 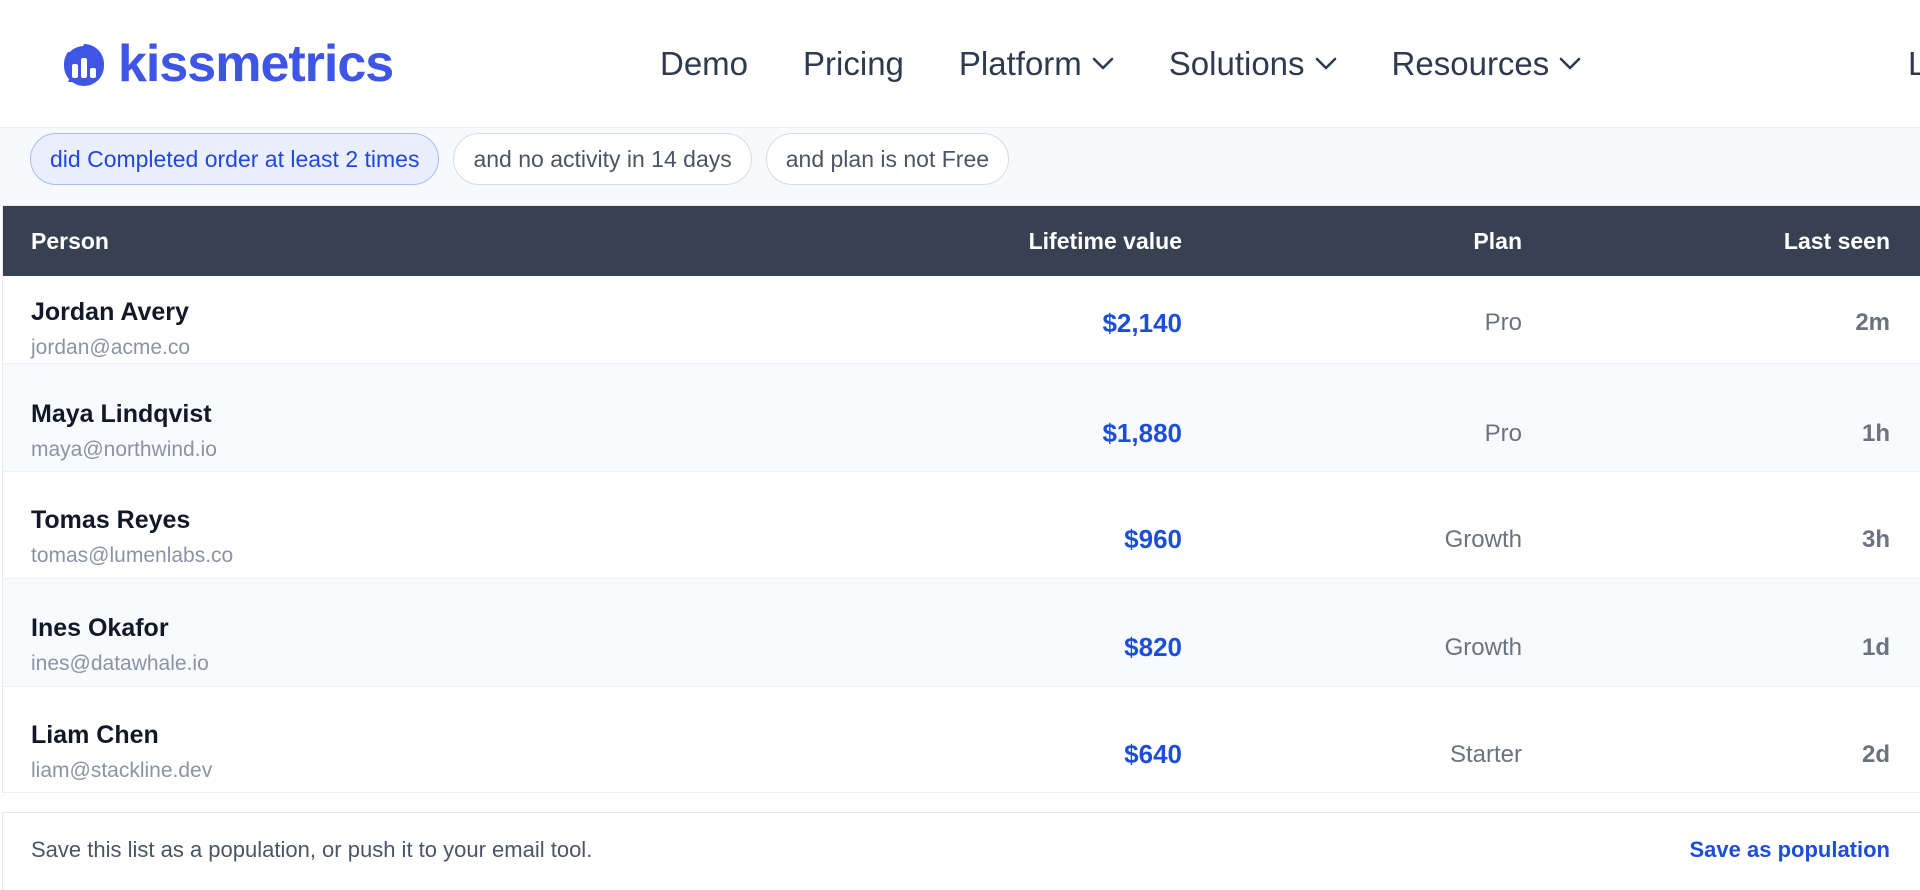 I want to click on filter-chip-no-activity: and no activity in 14 days, so click(x=602, y=159).